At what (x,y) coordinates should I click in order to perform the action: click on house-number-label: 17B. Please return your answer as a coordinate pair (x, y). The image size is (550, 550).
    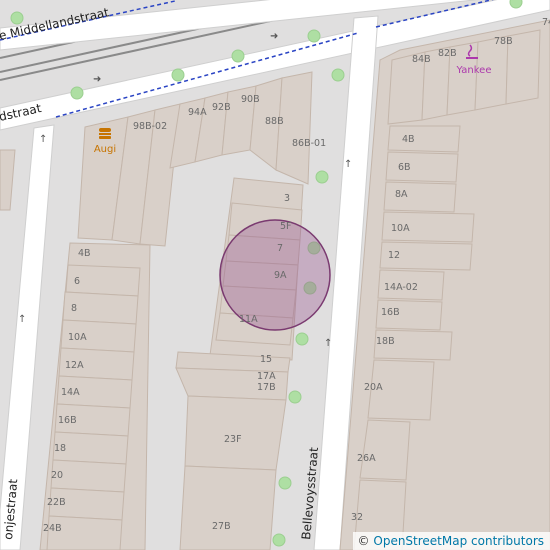
    Looking at the image, I should click on (266, 387).